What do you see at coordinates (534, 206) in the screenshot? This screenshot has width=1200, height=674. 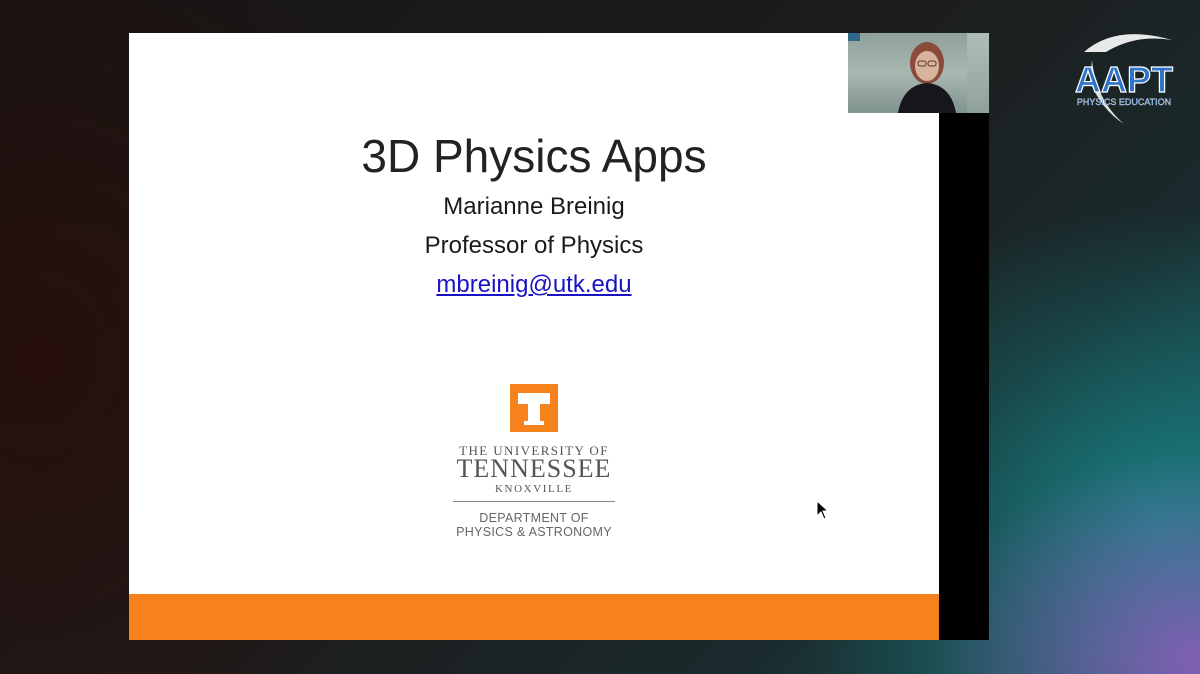 I see `author-name: Marianne Breinig` at bounding box center [534, 206].